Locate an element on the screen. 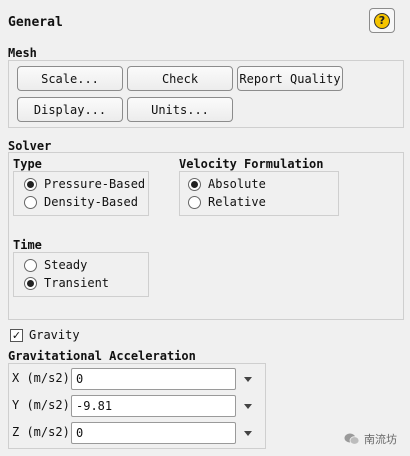  absolute-label: Absolute is located at coordinates (237, 184).